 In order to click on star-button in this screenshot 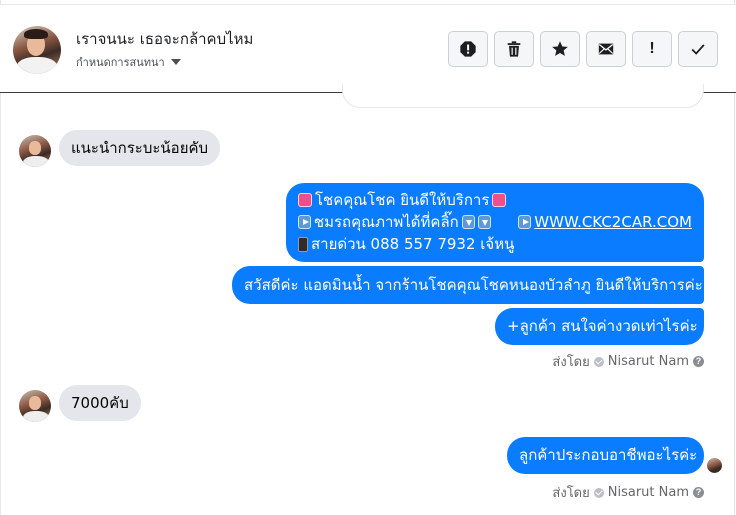, I will do `click(560, 49)`.